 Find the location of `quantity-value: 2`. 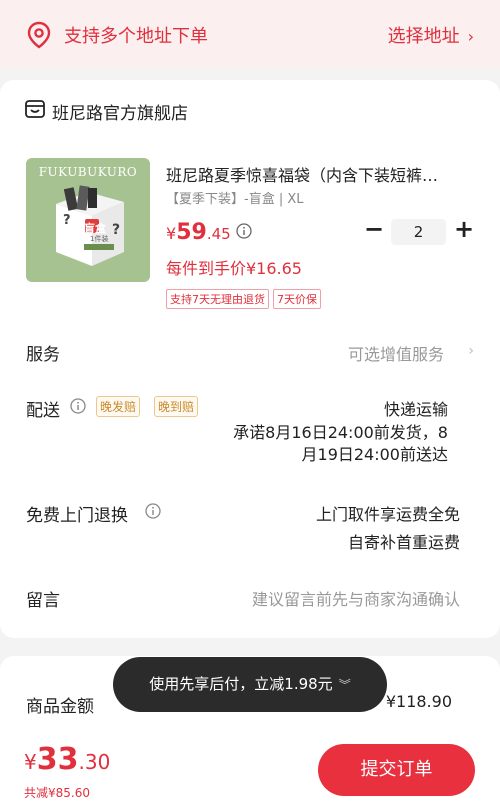

quantity-value: 2 is located at coordinates (418, 232).